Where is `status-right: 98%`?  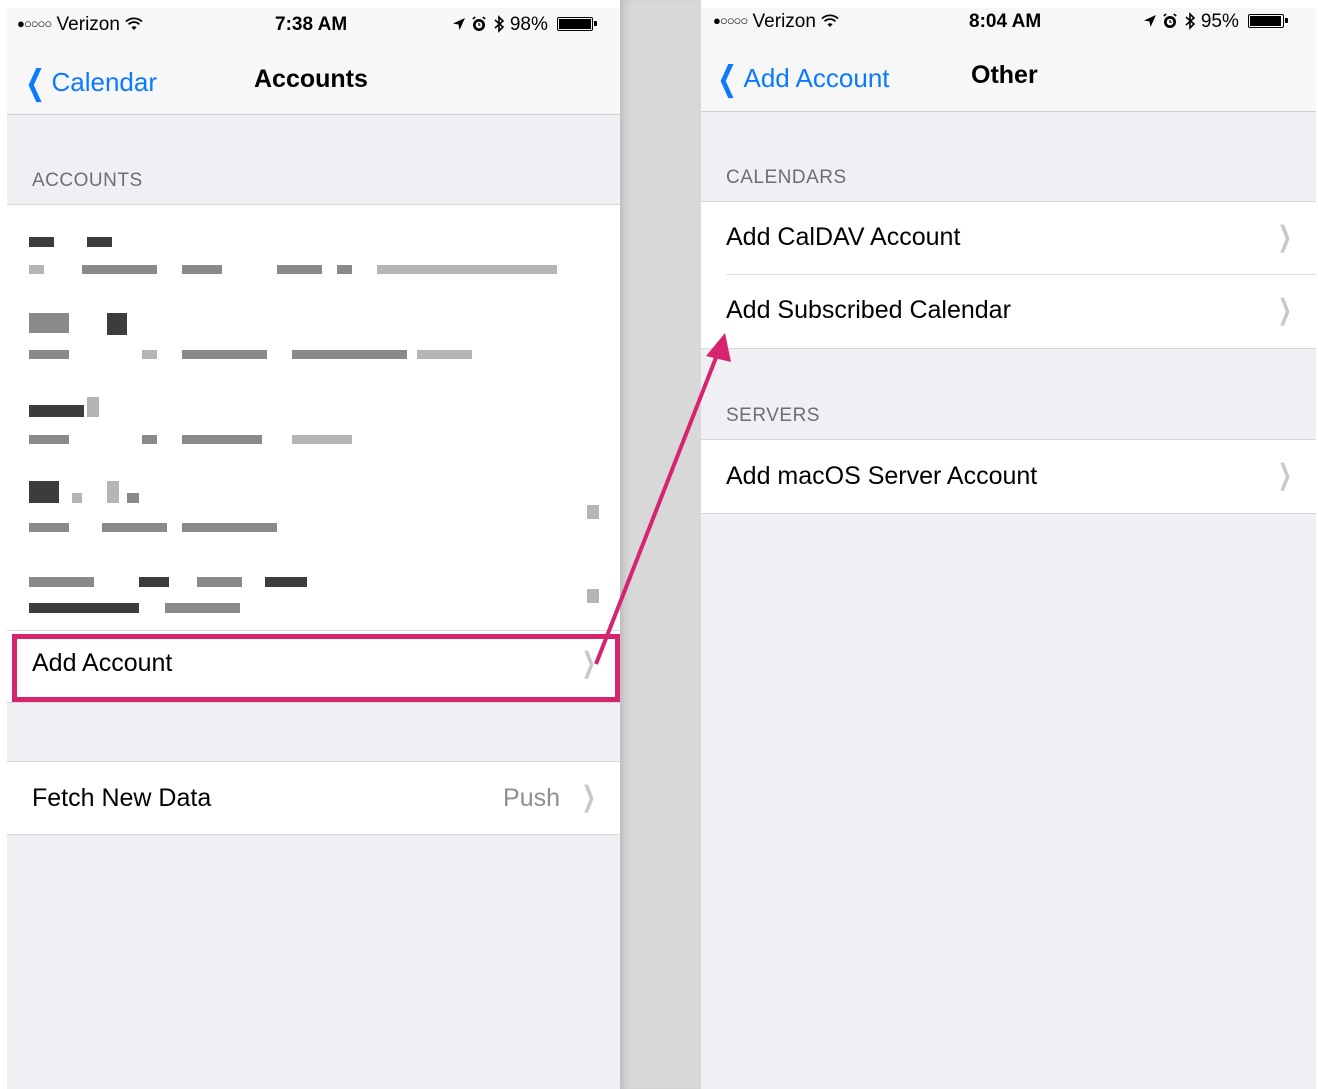
status-right: 98% is located at coordinates (525, 25).